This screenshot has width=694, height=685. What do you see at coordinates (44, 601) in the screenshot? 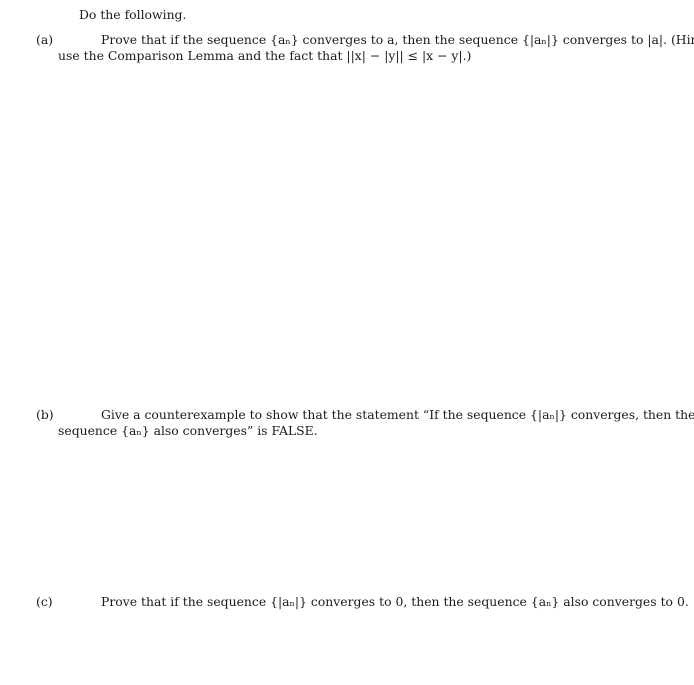
I see `part-label: (c)` at bounding box center [44, 601].